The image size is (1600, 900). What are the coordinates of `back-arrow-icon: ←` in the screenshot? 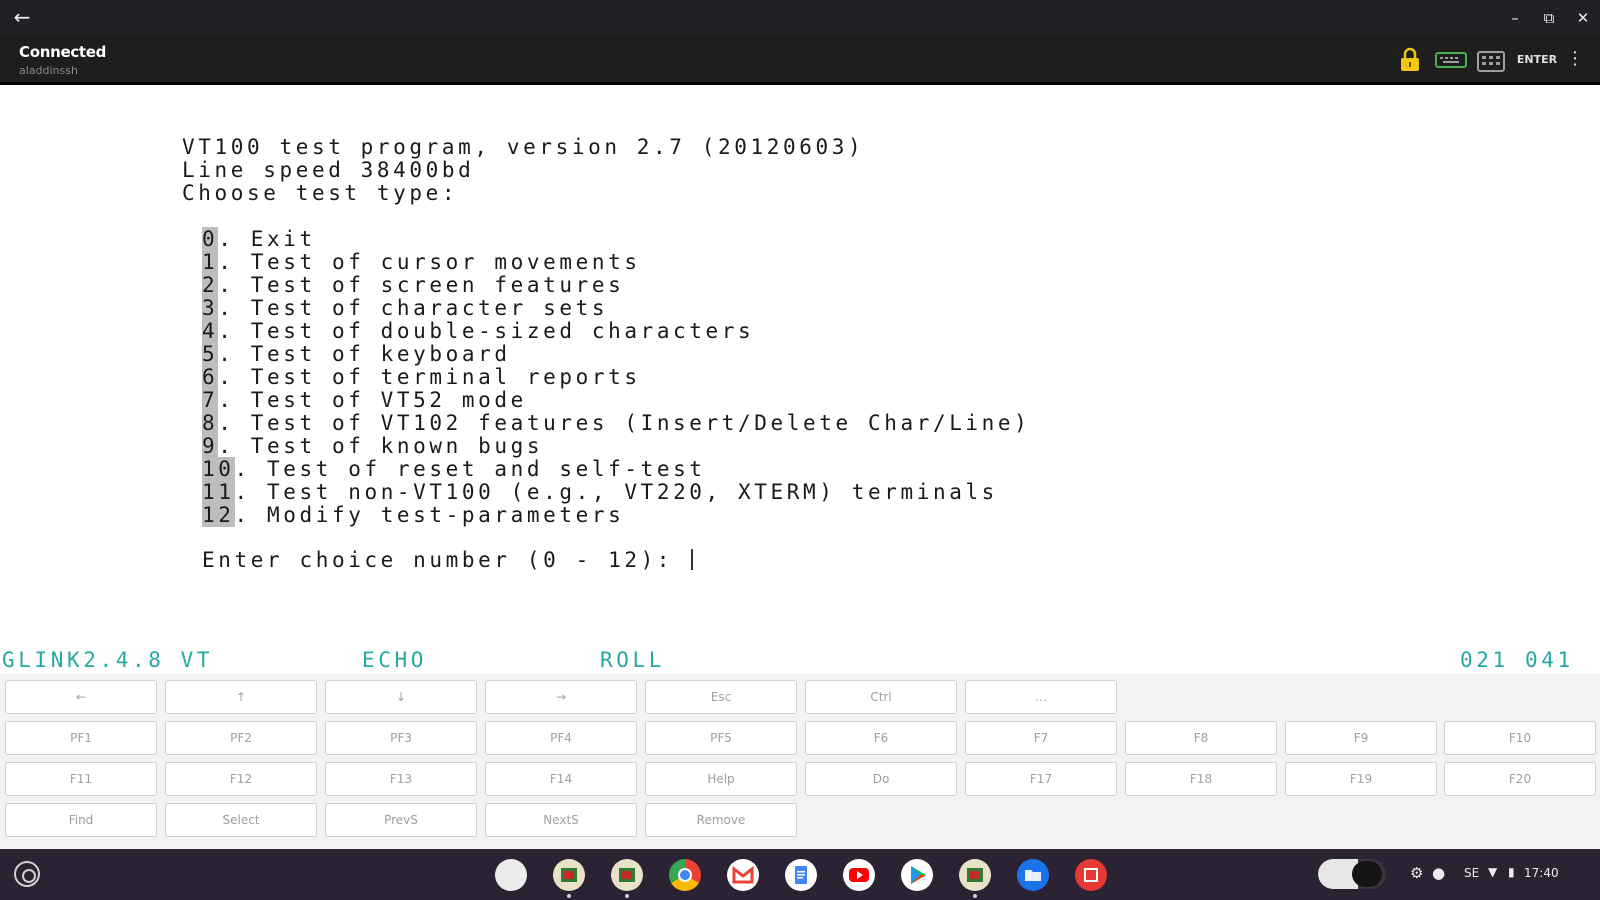 It's located at (22, 18).